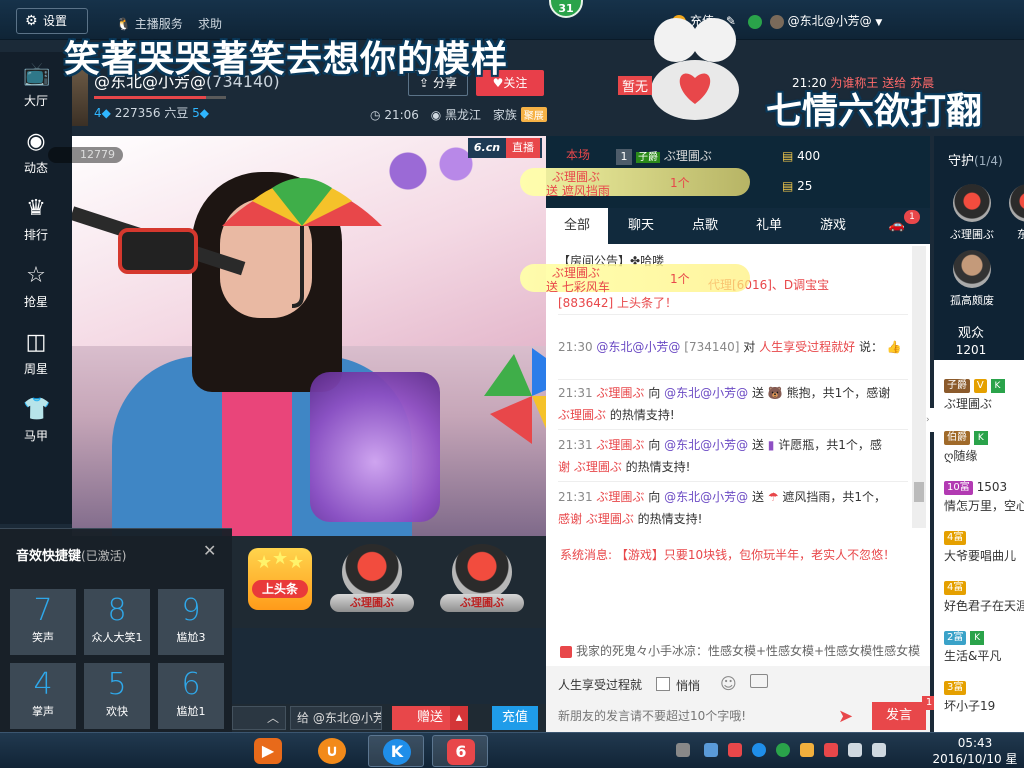  What do you see at coordinates (459, 718) in the screenshot?
I see `dropdown-arrow-icon: ▴` at bounding box center [459, 718].